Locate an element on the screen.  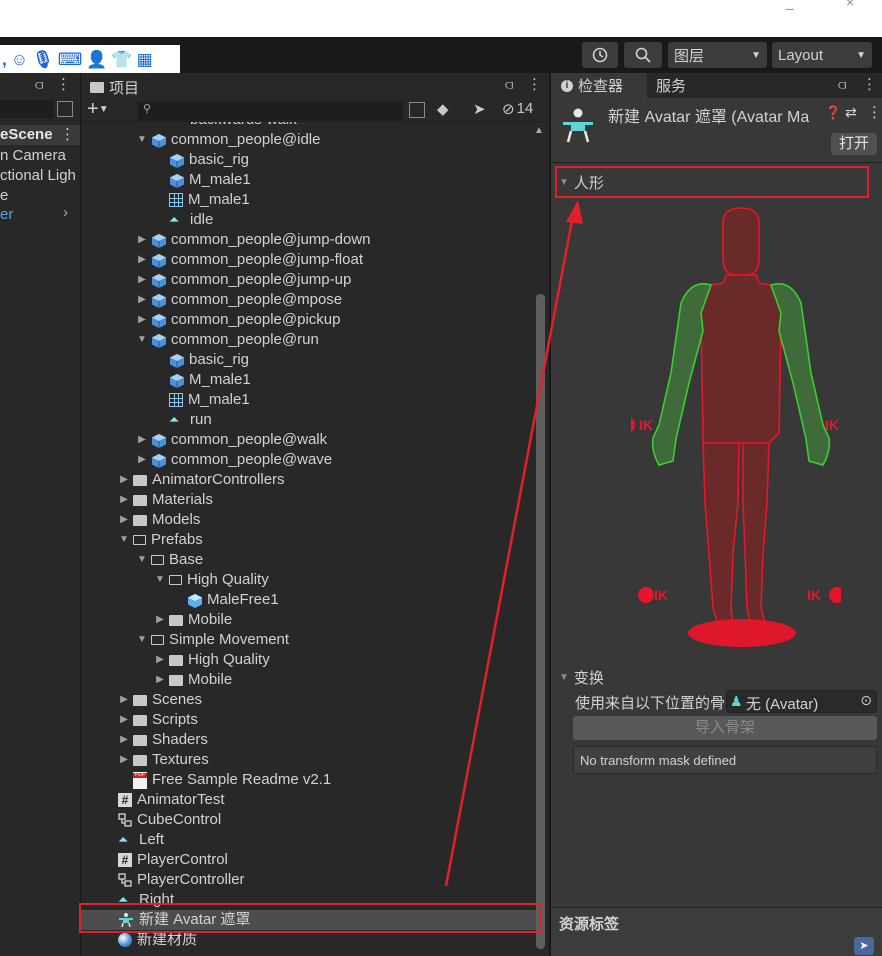
tree-folder-item: ▶ common_people@wave is located at coordinates (234, 460).